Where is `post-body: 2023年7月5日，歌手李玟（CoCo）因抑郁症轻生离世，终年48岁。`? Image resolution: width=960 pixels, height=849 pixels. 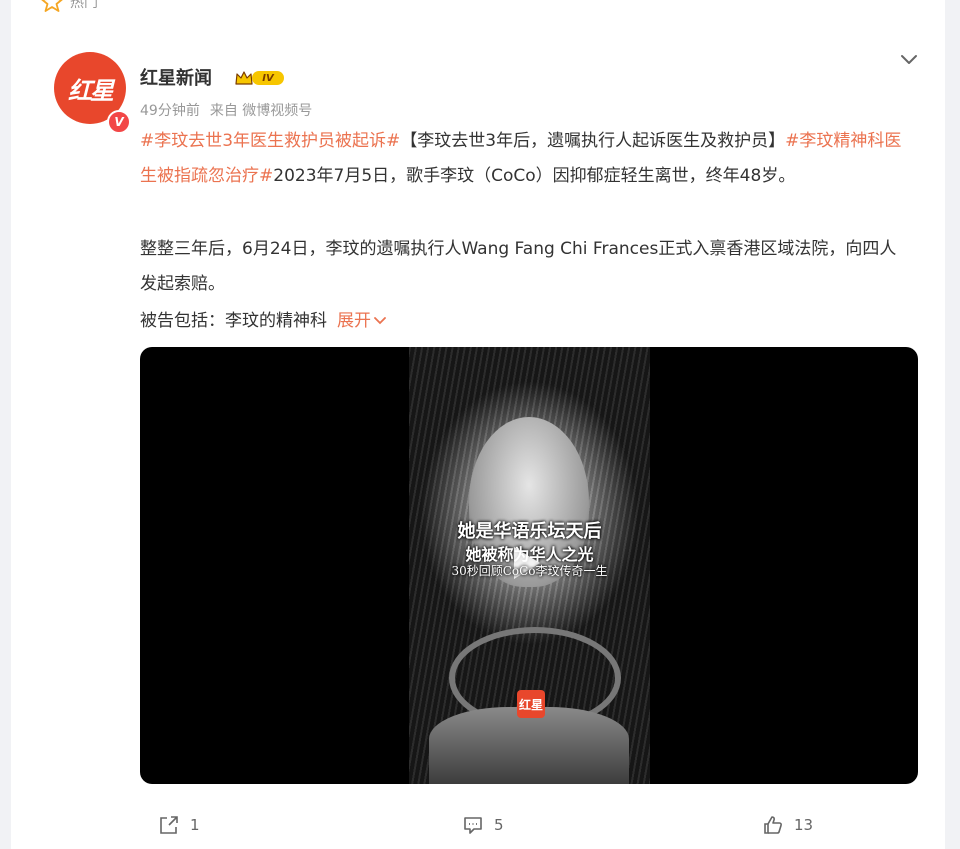
post-body: 2023年7月5日，歌手李玟（CoCo）因抑郁症轻生离世，终年48岁。 is located at coordinates (534, 176).